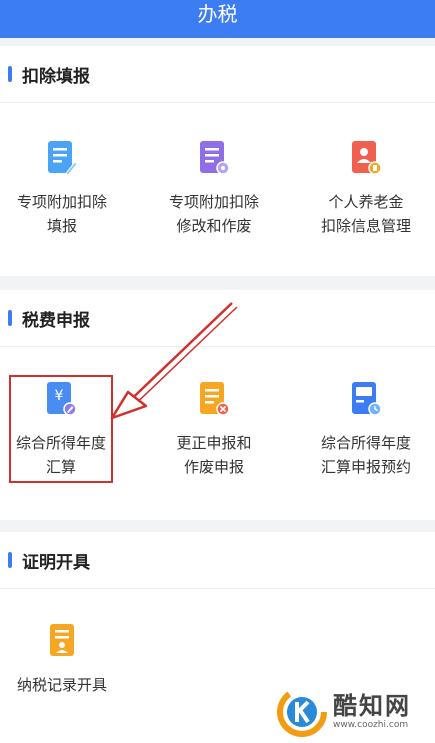 The width and height of the screenshot is (435, 743). Describe the element at coordinates (174, 361) in the screenshot. I see `annotation-arrow` at that location.